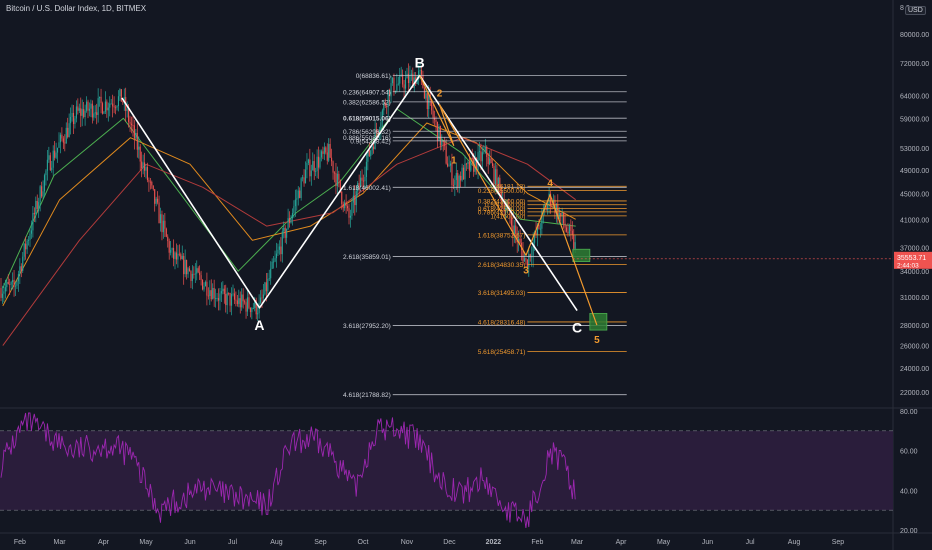 This screenshot has height=550, width=932. What do you see at coordinates (909, 412) in the screenshot?
I see `rsi-tick-label: 80.00` at bounding box center [909, 412].